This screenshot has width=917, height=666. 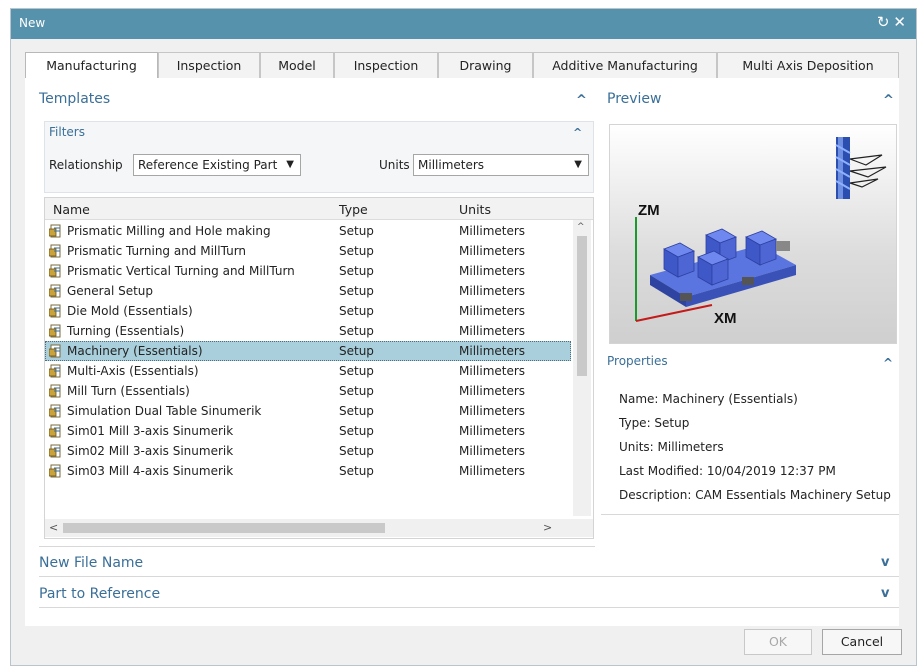 I want to click on property-last-modified: Last Modified: 10/04/2019 12:37 PM, so click(x=727, y=471).